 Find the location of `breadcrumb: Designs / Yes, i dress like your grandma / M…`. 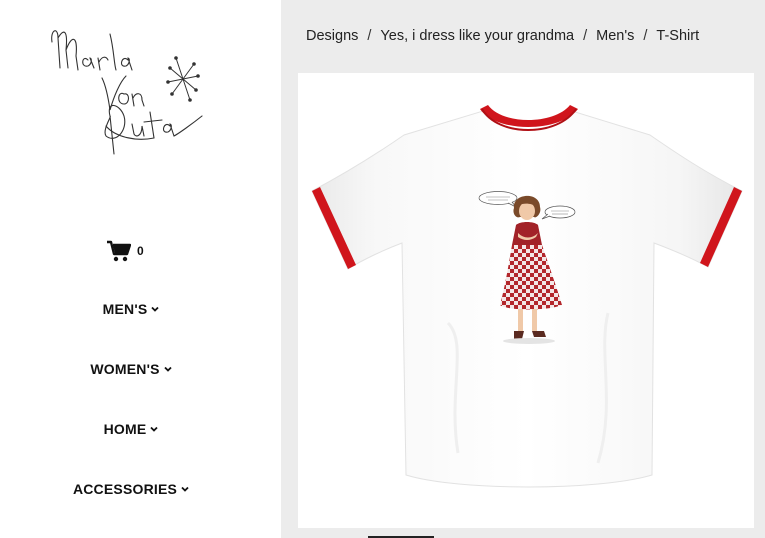

breadcrumb: Designs / Yes, i dress like your grandma / M… is located at coordinates (502, 36).